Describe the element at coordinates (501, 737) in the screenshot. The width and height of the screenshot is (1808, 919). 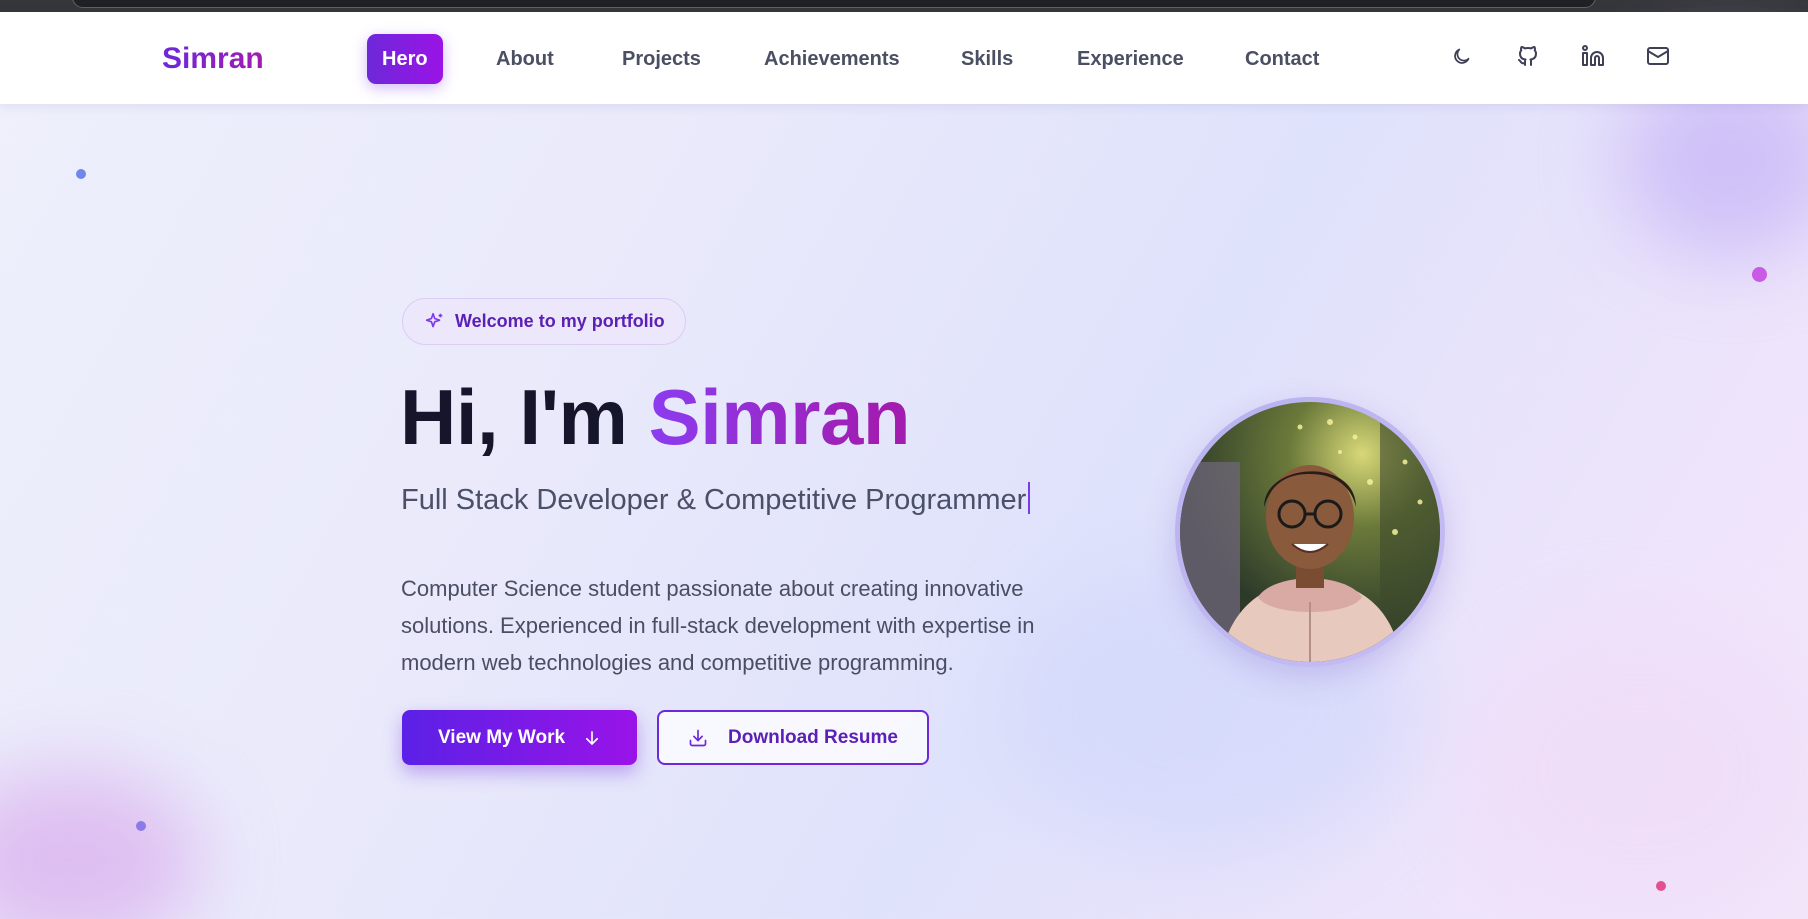
I see `view-my-work-label: View My Work` at that location.